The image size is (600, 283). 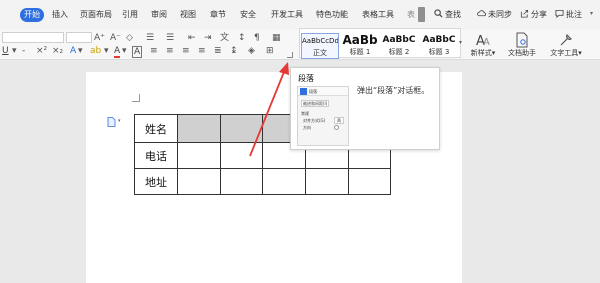 What do you see at coordinates (14, 51) in the screenshot?
I see `underline-dropdown-icon: ▾` at bounding box center [14, 51].